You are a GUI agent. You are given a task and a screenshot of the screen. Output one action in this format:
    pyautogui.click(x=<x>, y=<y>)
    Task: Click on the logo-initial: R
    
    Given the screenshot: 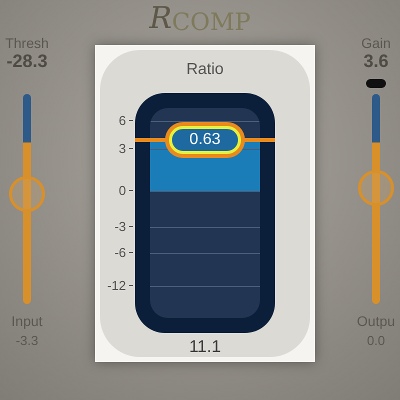 What is the action you would take?
    pyautogui.click(x=160, y=19)
    